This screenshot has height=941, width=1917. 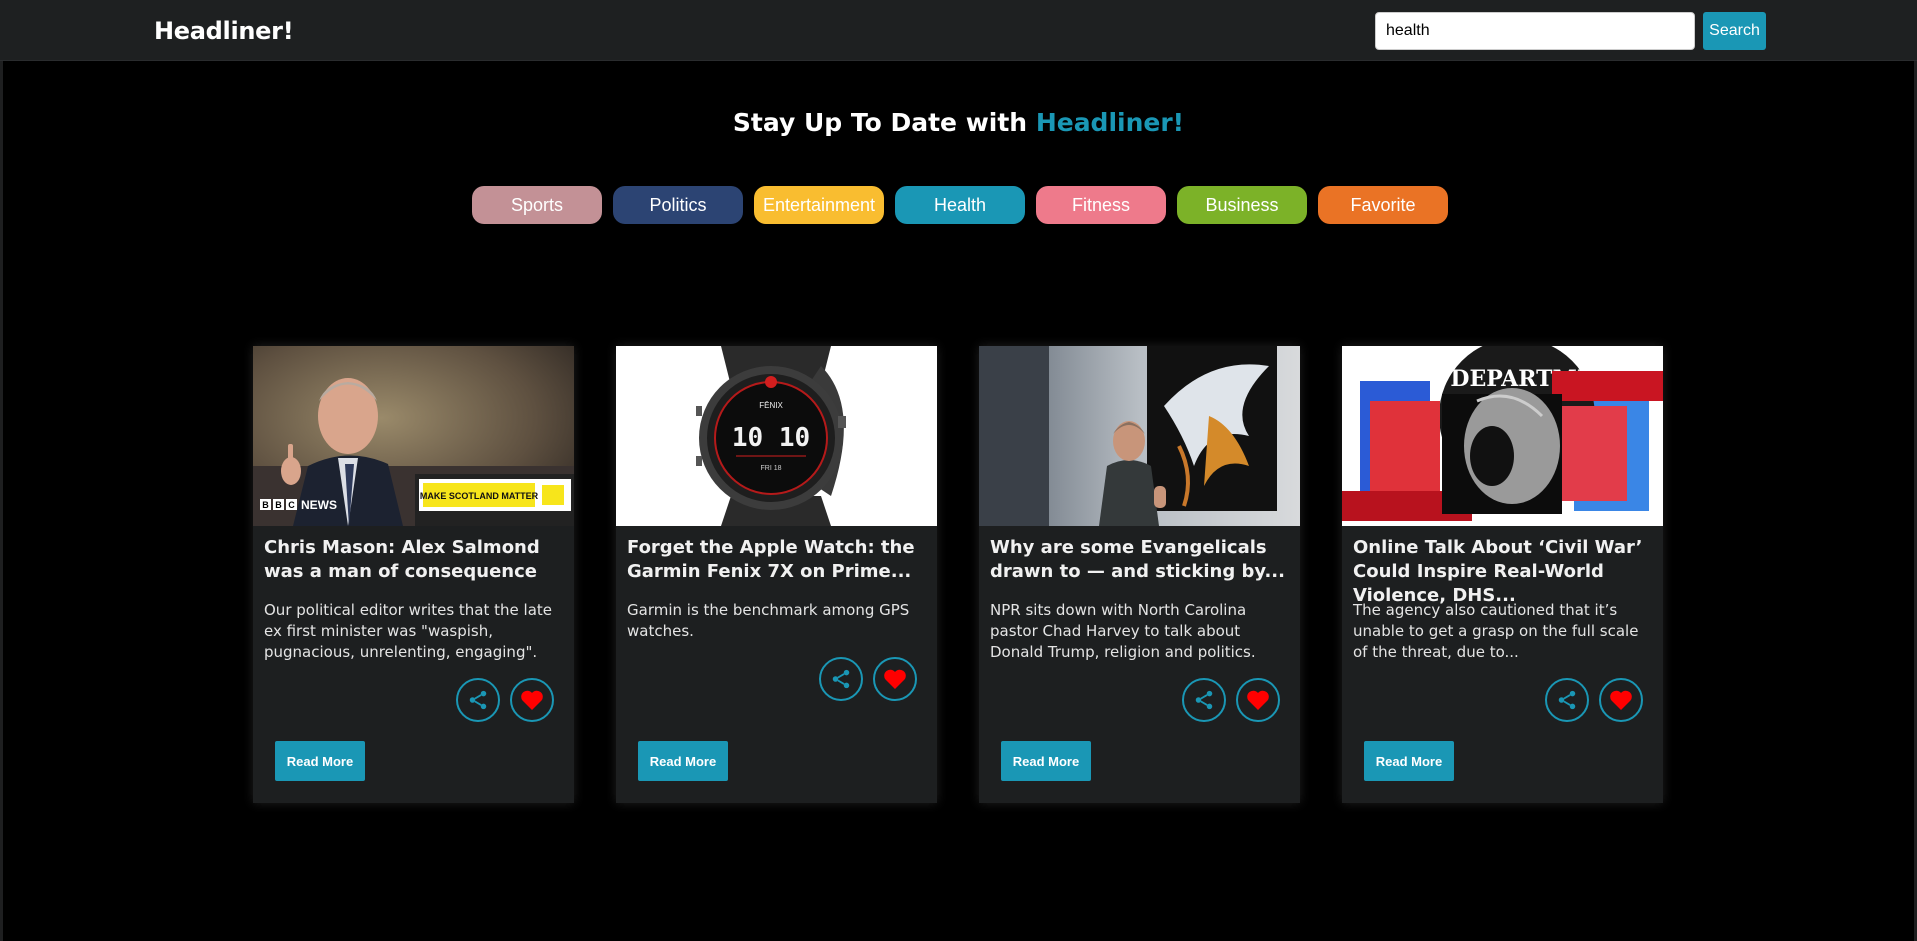 What do you see at coordinates (958, 30) in the screenshot?
I see `navbar: Headliner! Search` at bounding box center [958, 30].